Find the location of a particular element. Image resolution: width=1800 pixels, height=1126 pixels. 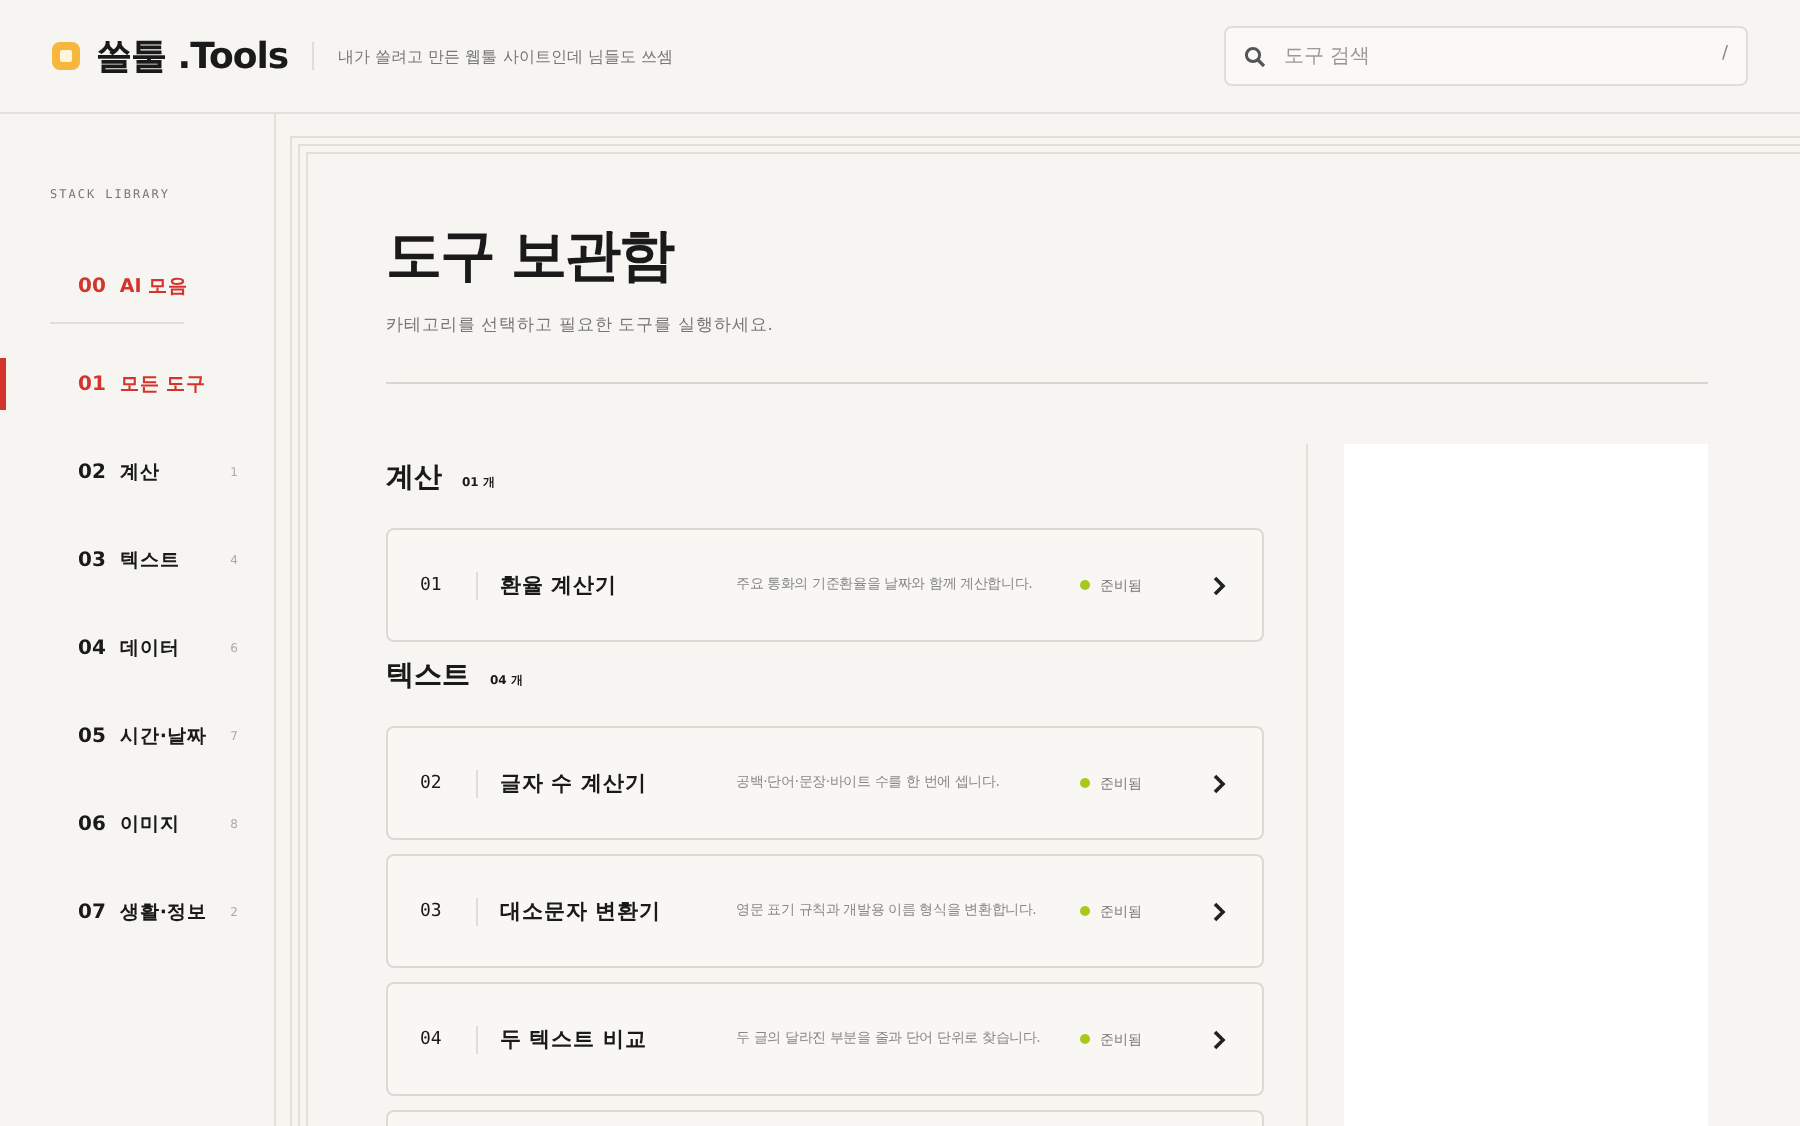

tool-name: 환율 계산기 is located at coordinates (560, 585).